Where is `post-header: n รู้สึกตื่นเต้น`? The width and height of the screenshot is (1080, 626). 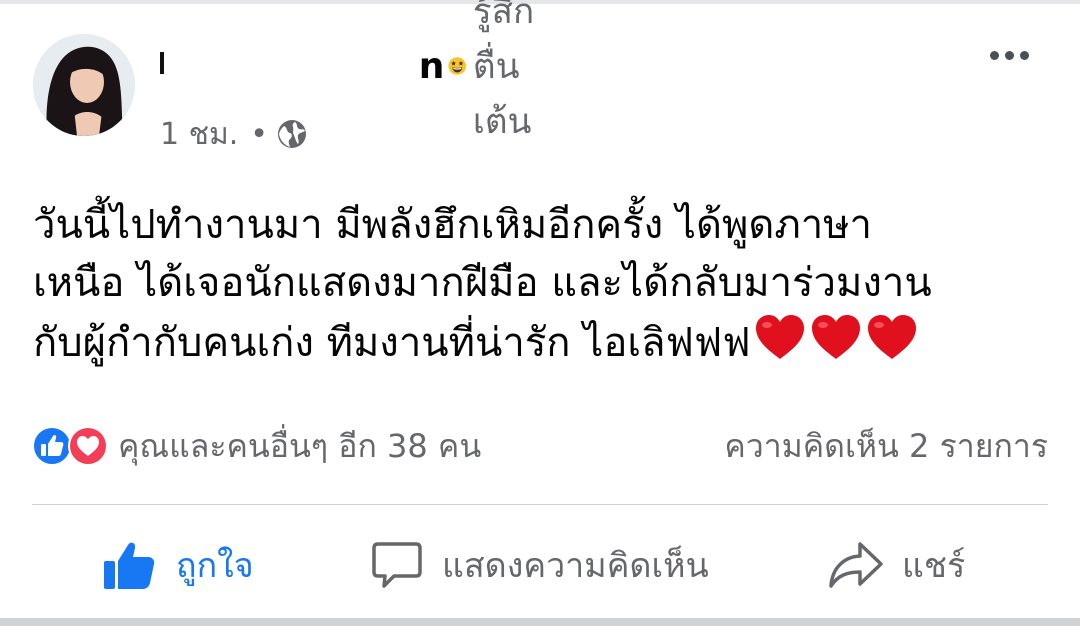
post-header: n รู้สึกตื่นเต้น is located at coordinates (355, 71).